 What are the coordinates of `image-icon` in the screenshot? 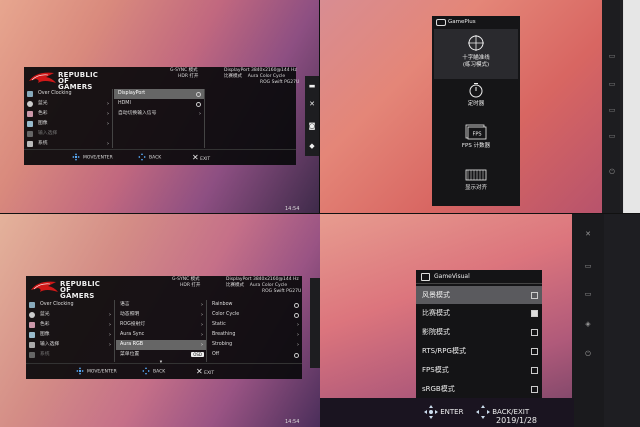 It's located at (30, 124).